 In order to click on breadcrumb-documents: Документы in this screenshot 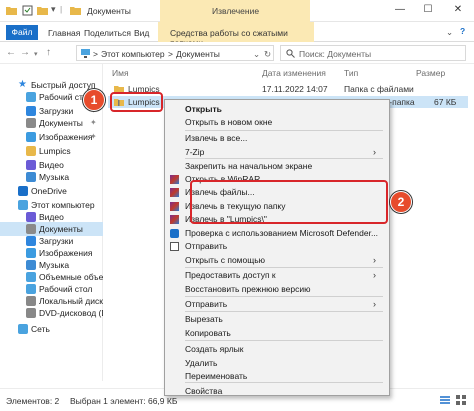, I will do `click(198, 54)`.